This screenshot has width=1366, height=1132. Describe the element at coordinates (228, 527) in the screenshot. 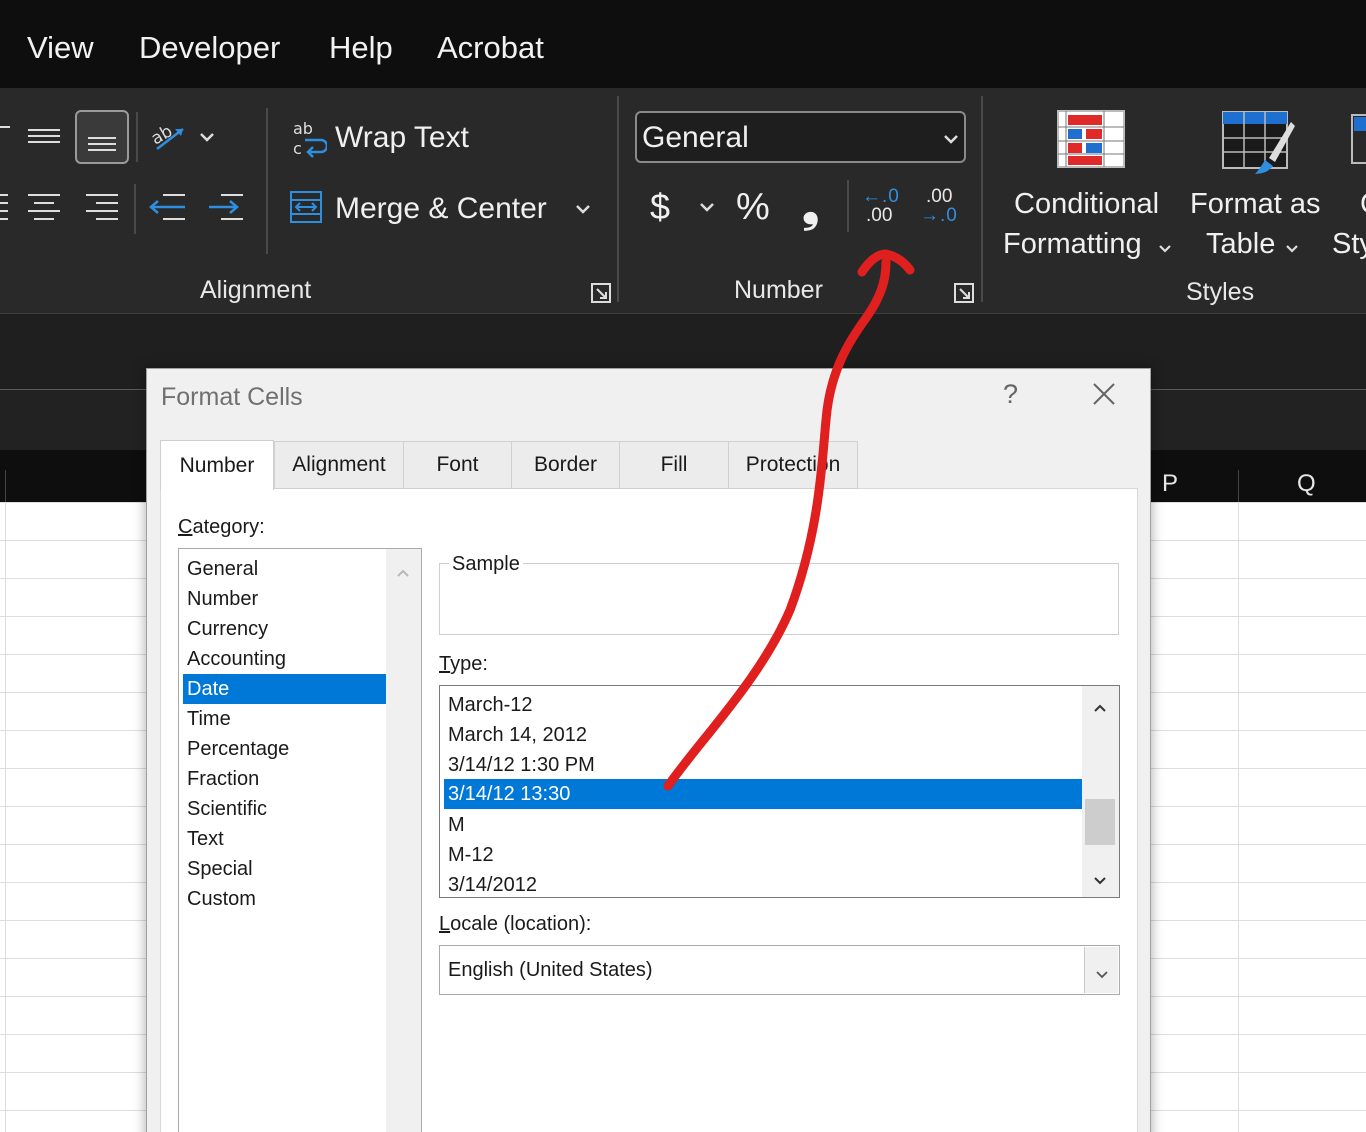

I see `category-label-text: ategory:` at that location.